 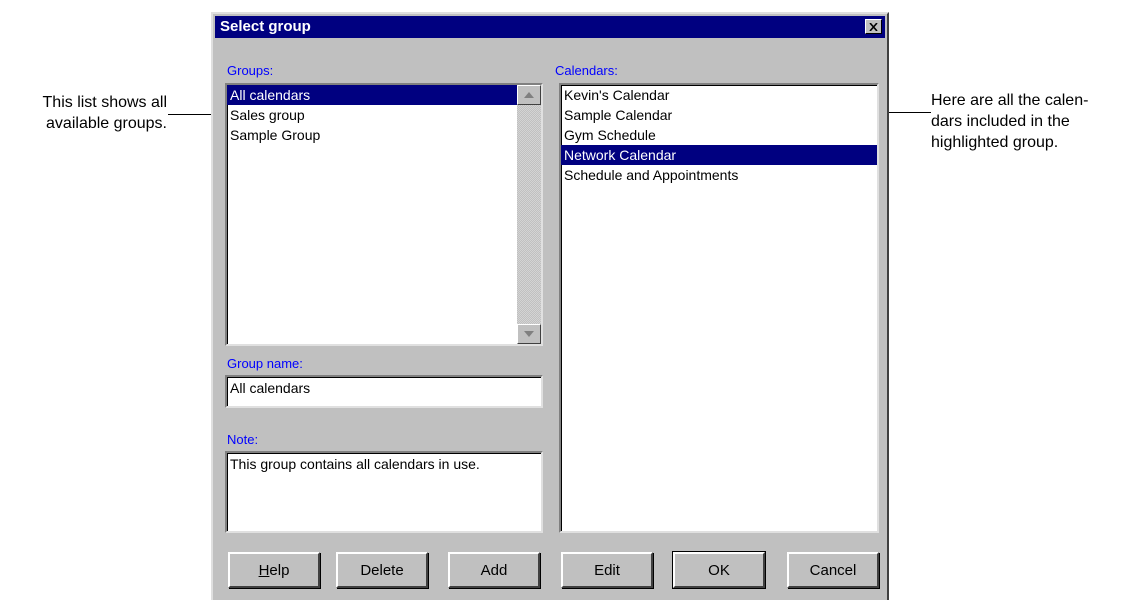 I want to click on callout-groups-line1: This list shows all, so click(x=104, y=102).